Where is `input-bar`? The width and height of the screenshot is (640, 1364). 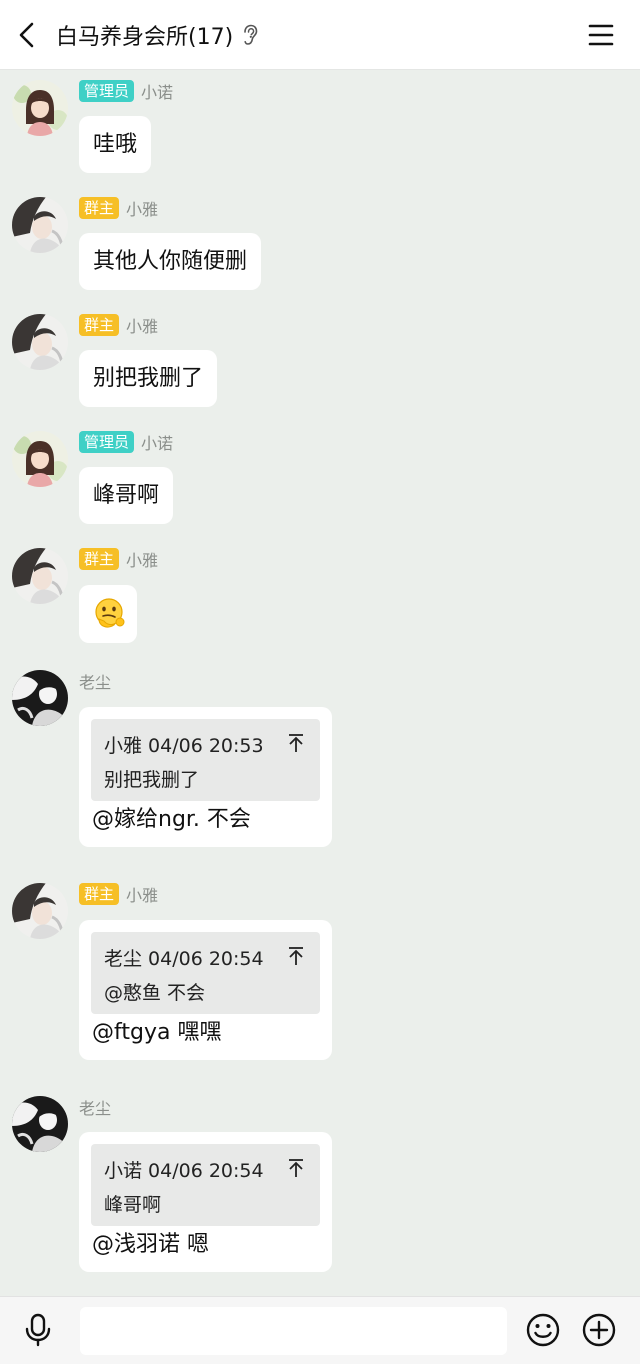
input-bar is located at coordinates (320, 1330).